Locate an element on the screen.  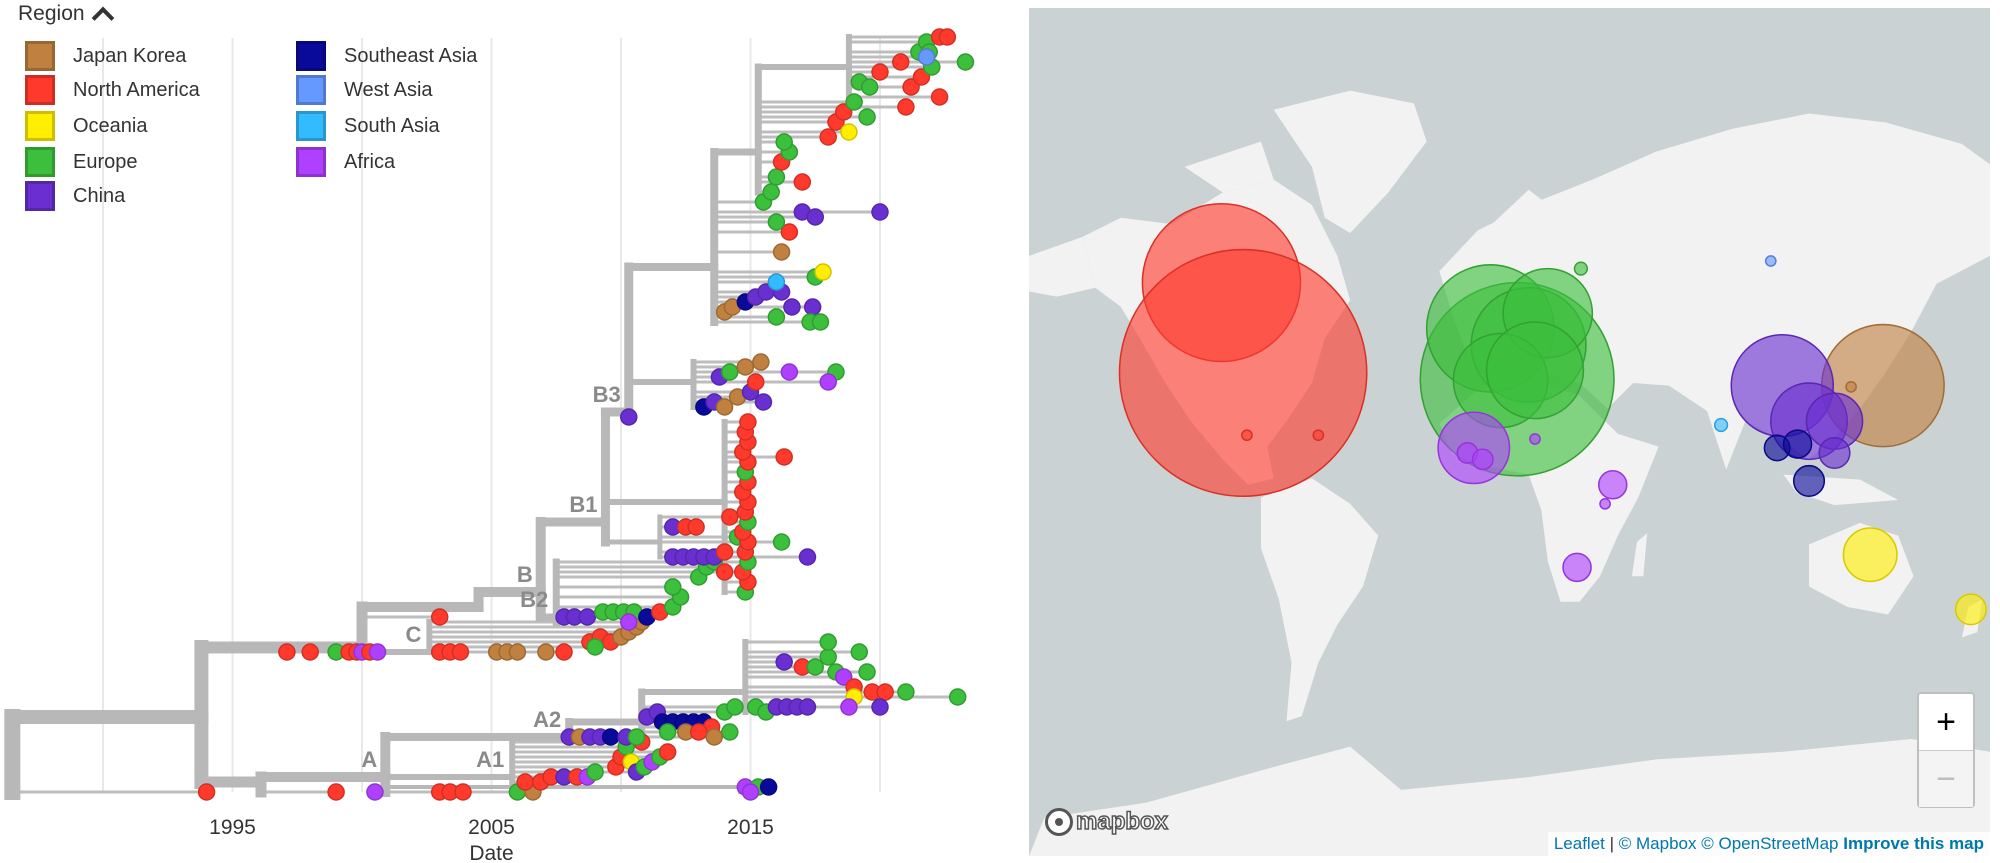
map-circle-sa is located at coordinates (1721, 425).